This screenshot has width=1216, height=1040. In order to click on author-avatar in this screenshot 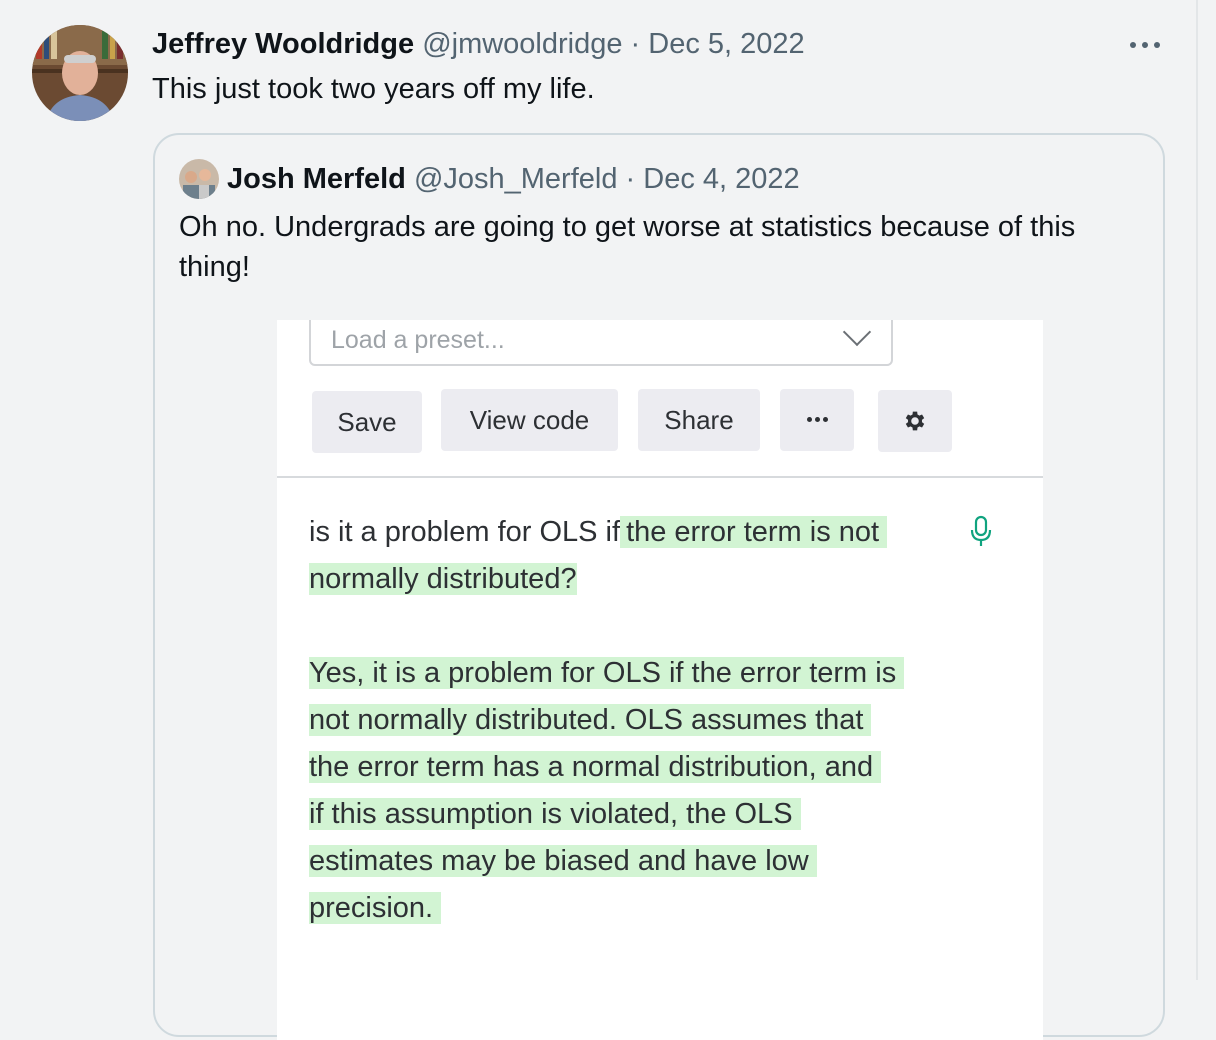, I will do `click(80, 73)`.